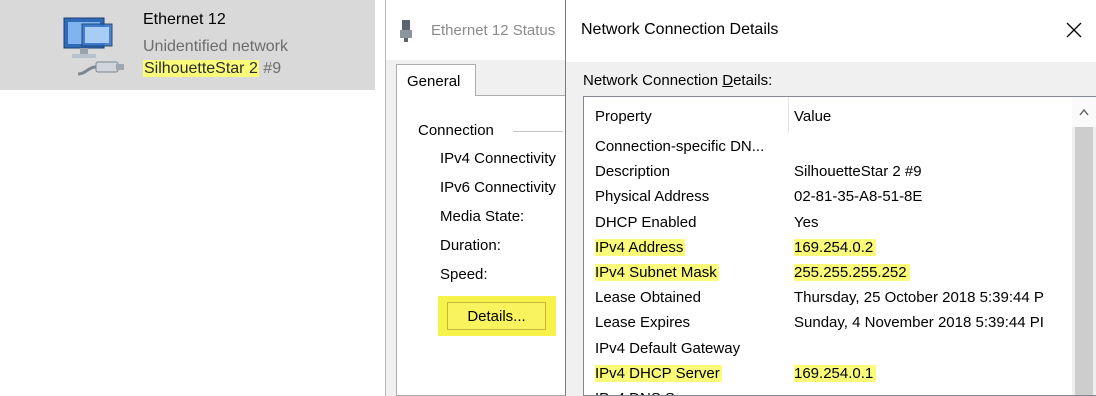  I want to click on close-icon, so click(1074, 30).